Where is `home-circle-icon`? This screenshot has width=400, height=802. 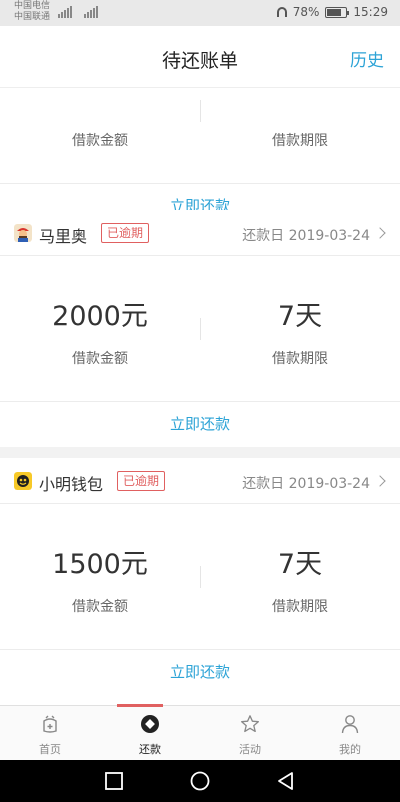 home-circle-icon is located at coordinates (200, 781).